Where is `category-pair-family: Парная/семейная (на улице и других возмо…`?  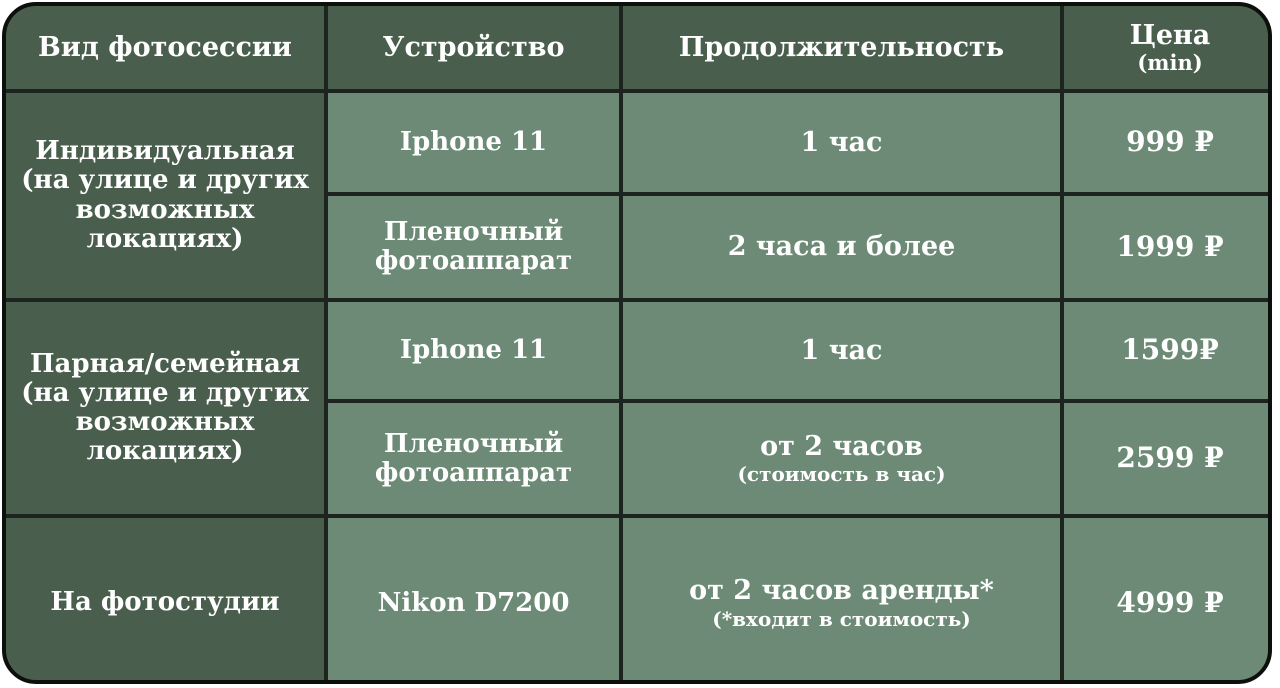 category-pair-family: Парная/семейная (на улице и других возмо… is located at coordinates (165, 408).